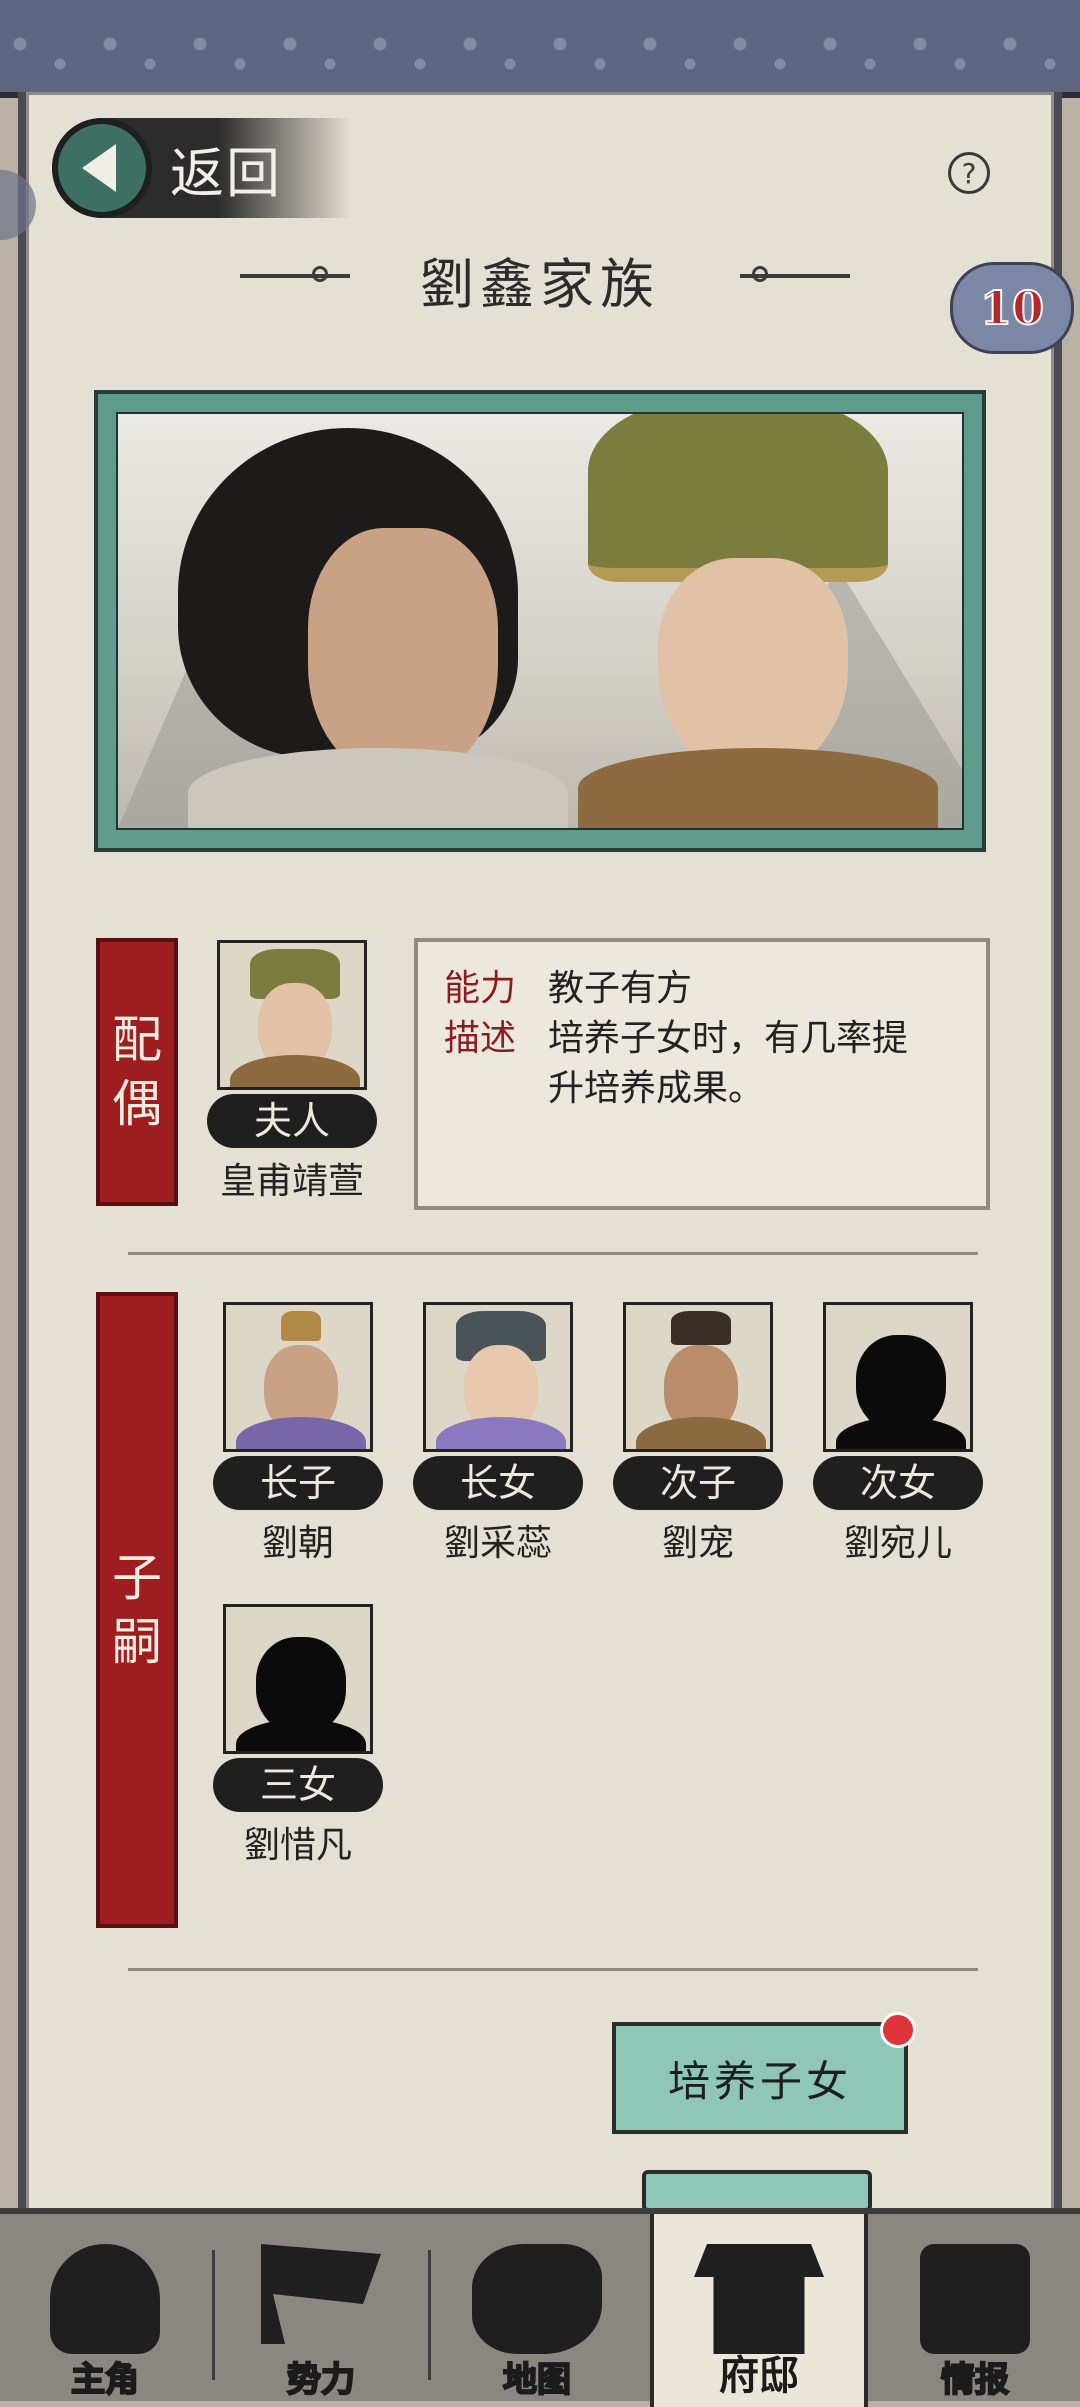 This screenshot has height=2407, width=1080. I want to click on bottom-nav: 主角 势力 地图 府邸 情报, so click(540, 2307).